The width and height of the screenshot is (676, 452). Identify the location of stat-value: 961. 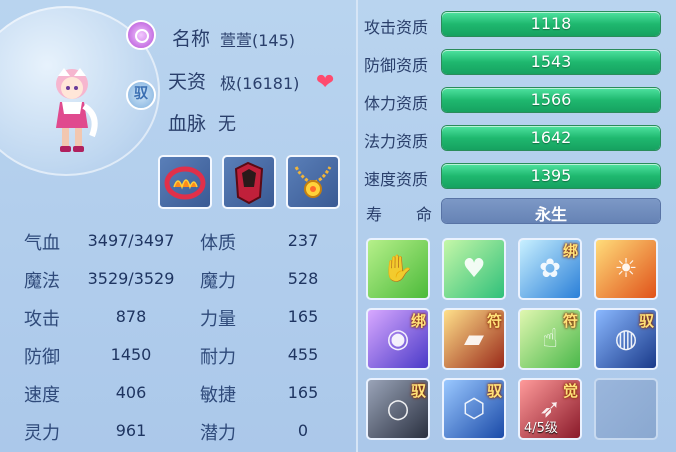
(131, 430).